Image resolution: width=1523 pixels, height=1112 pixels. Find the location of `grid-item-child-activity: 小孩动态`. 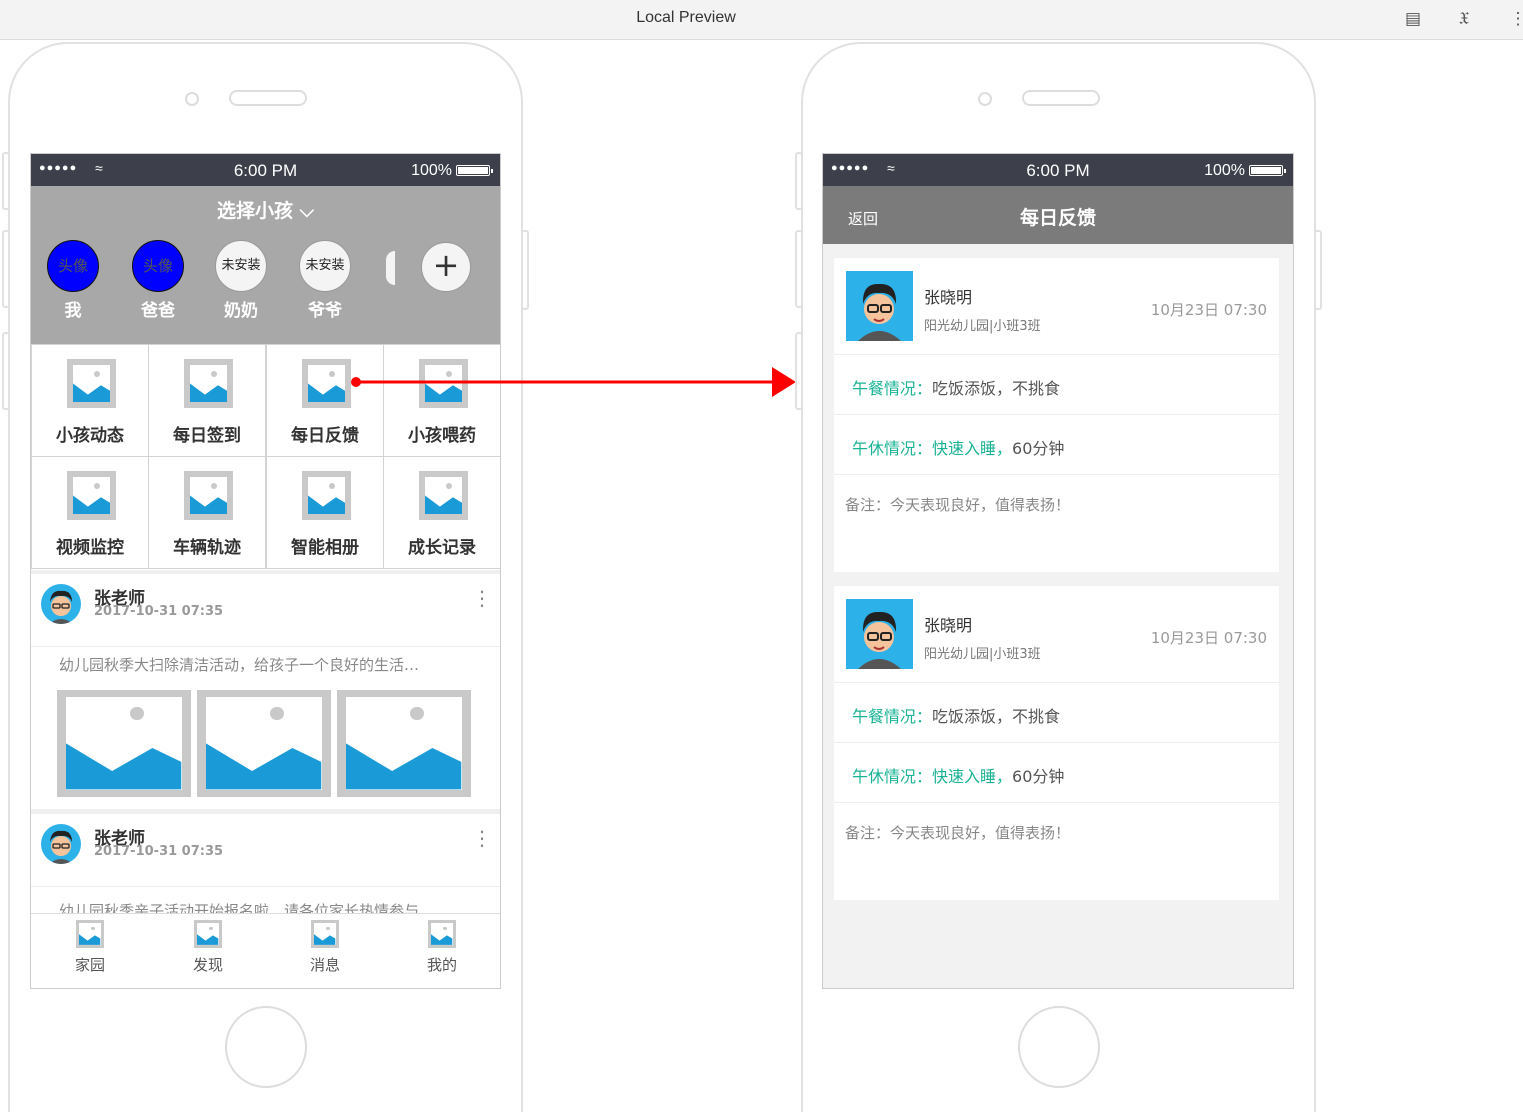

grid-item-child-activity: 小孩动态 is located at coordinates (90, 400).